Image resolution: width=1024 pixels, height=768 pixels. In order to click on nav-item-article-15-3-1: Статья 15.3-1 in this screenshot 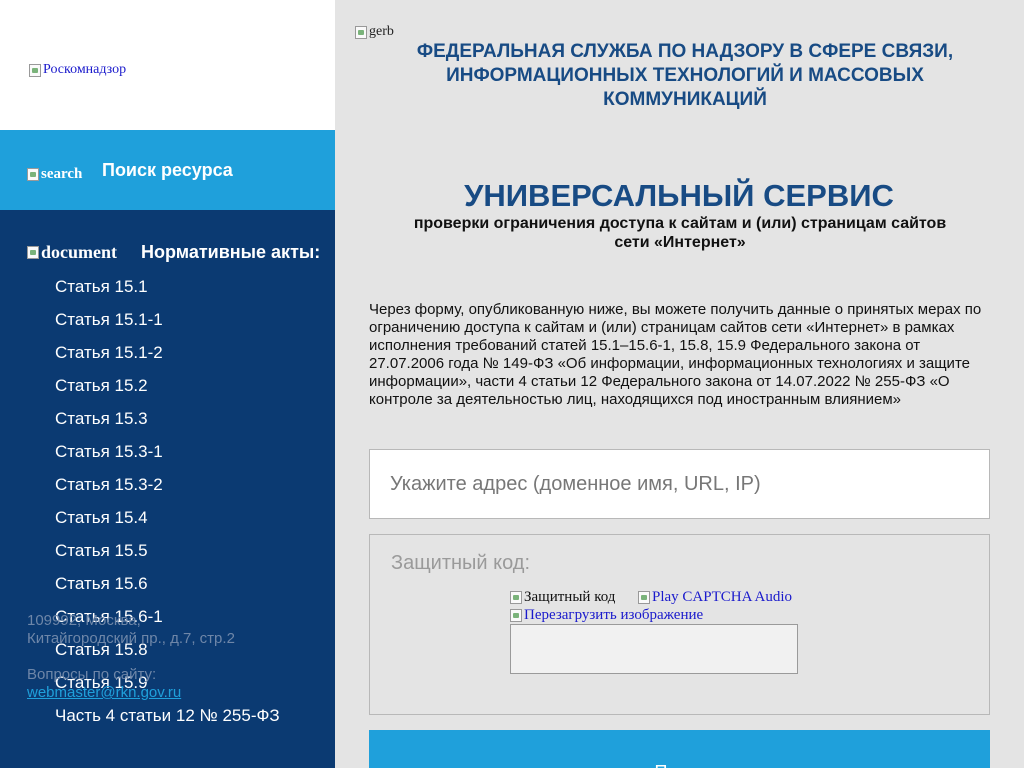, I will do `click(167, 458)`.